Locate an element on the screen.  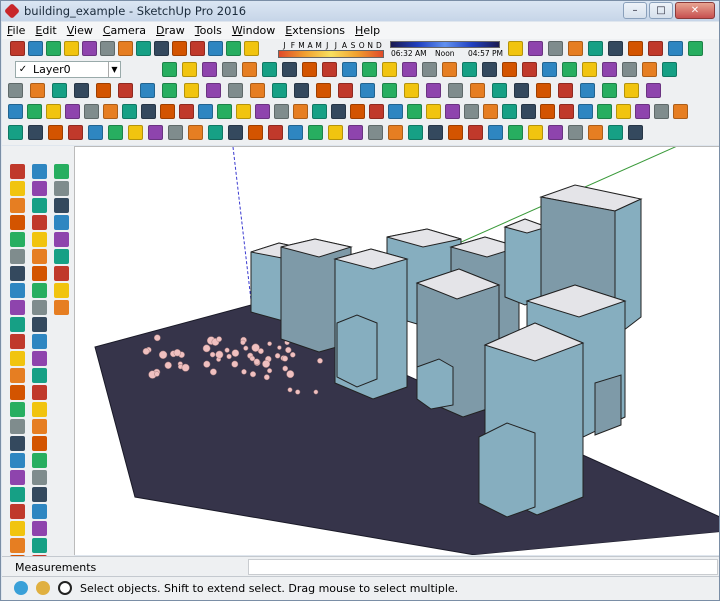
orbit-icon is located at coordinates (469, 69).